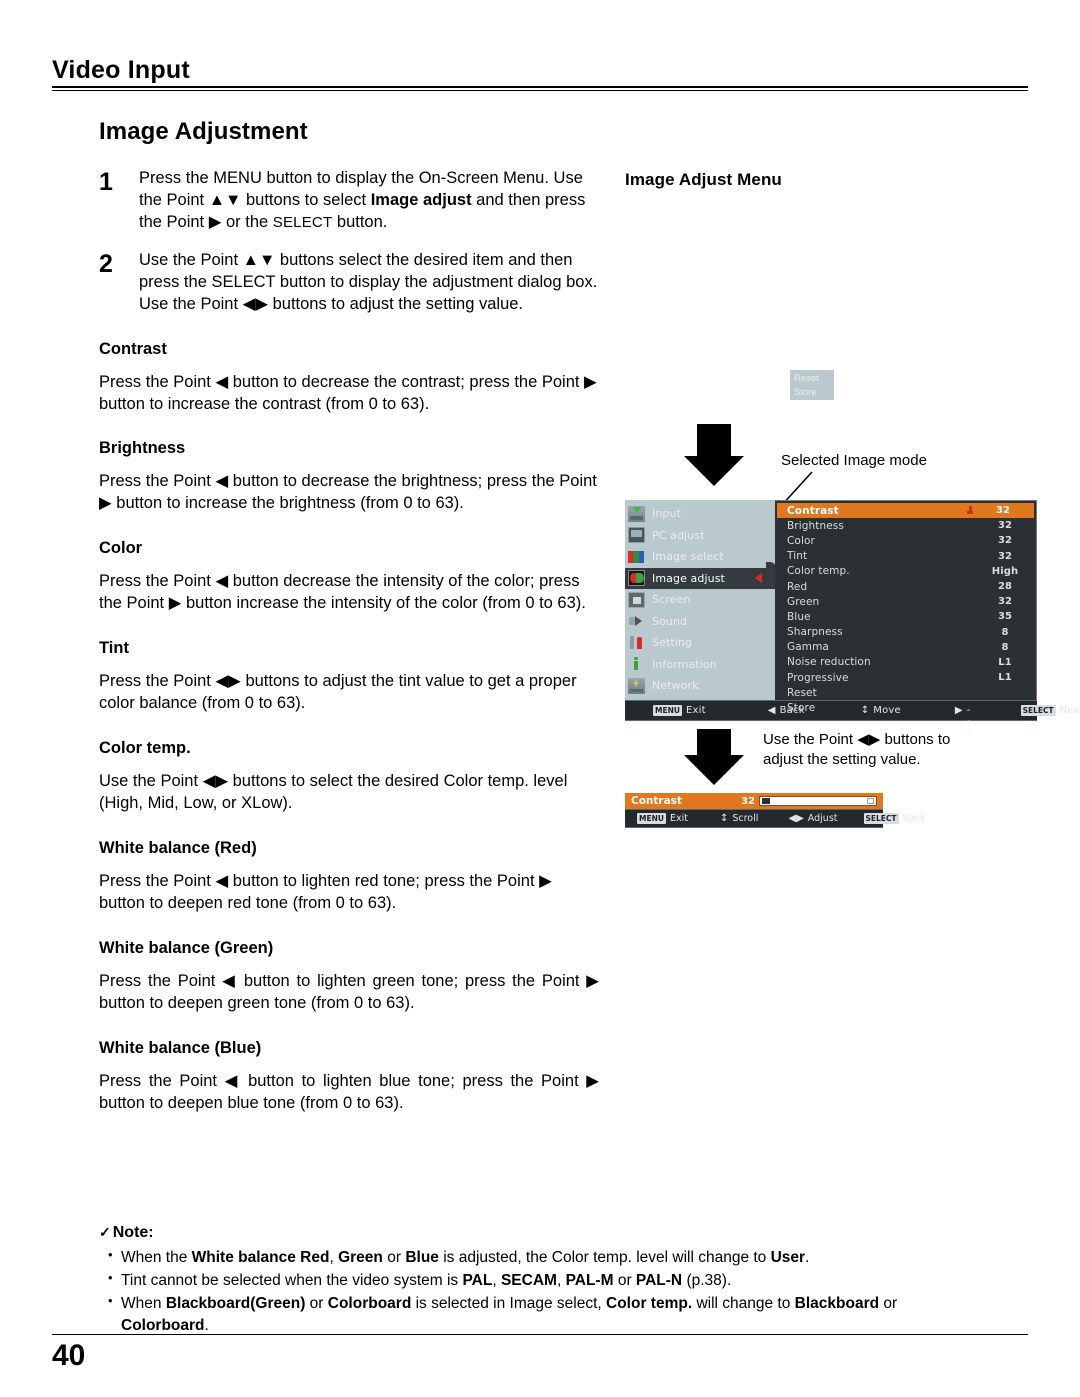  I want to click on osd-row-value: 35, so click(1005, 617).